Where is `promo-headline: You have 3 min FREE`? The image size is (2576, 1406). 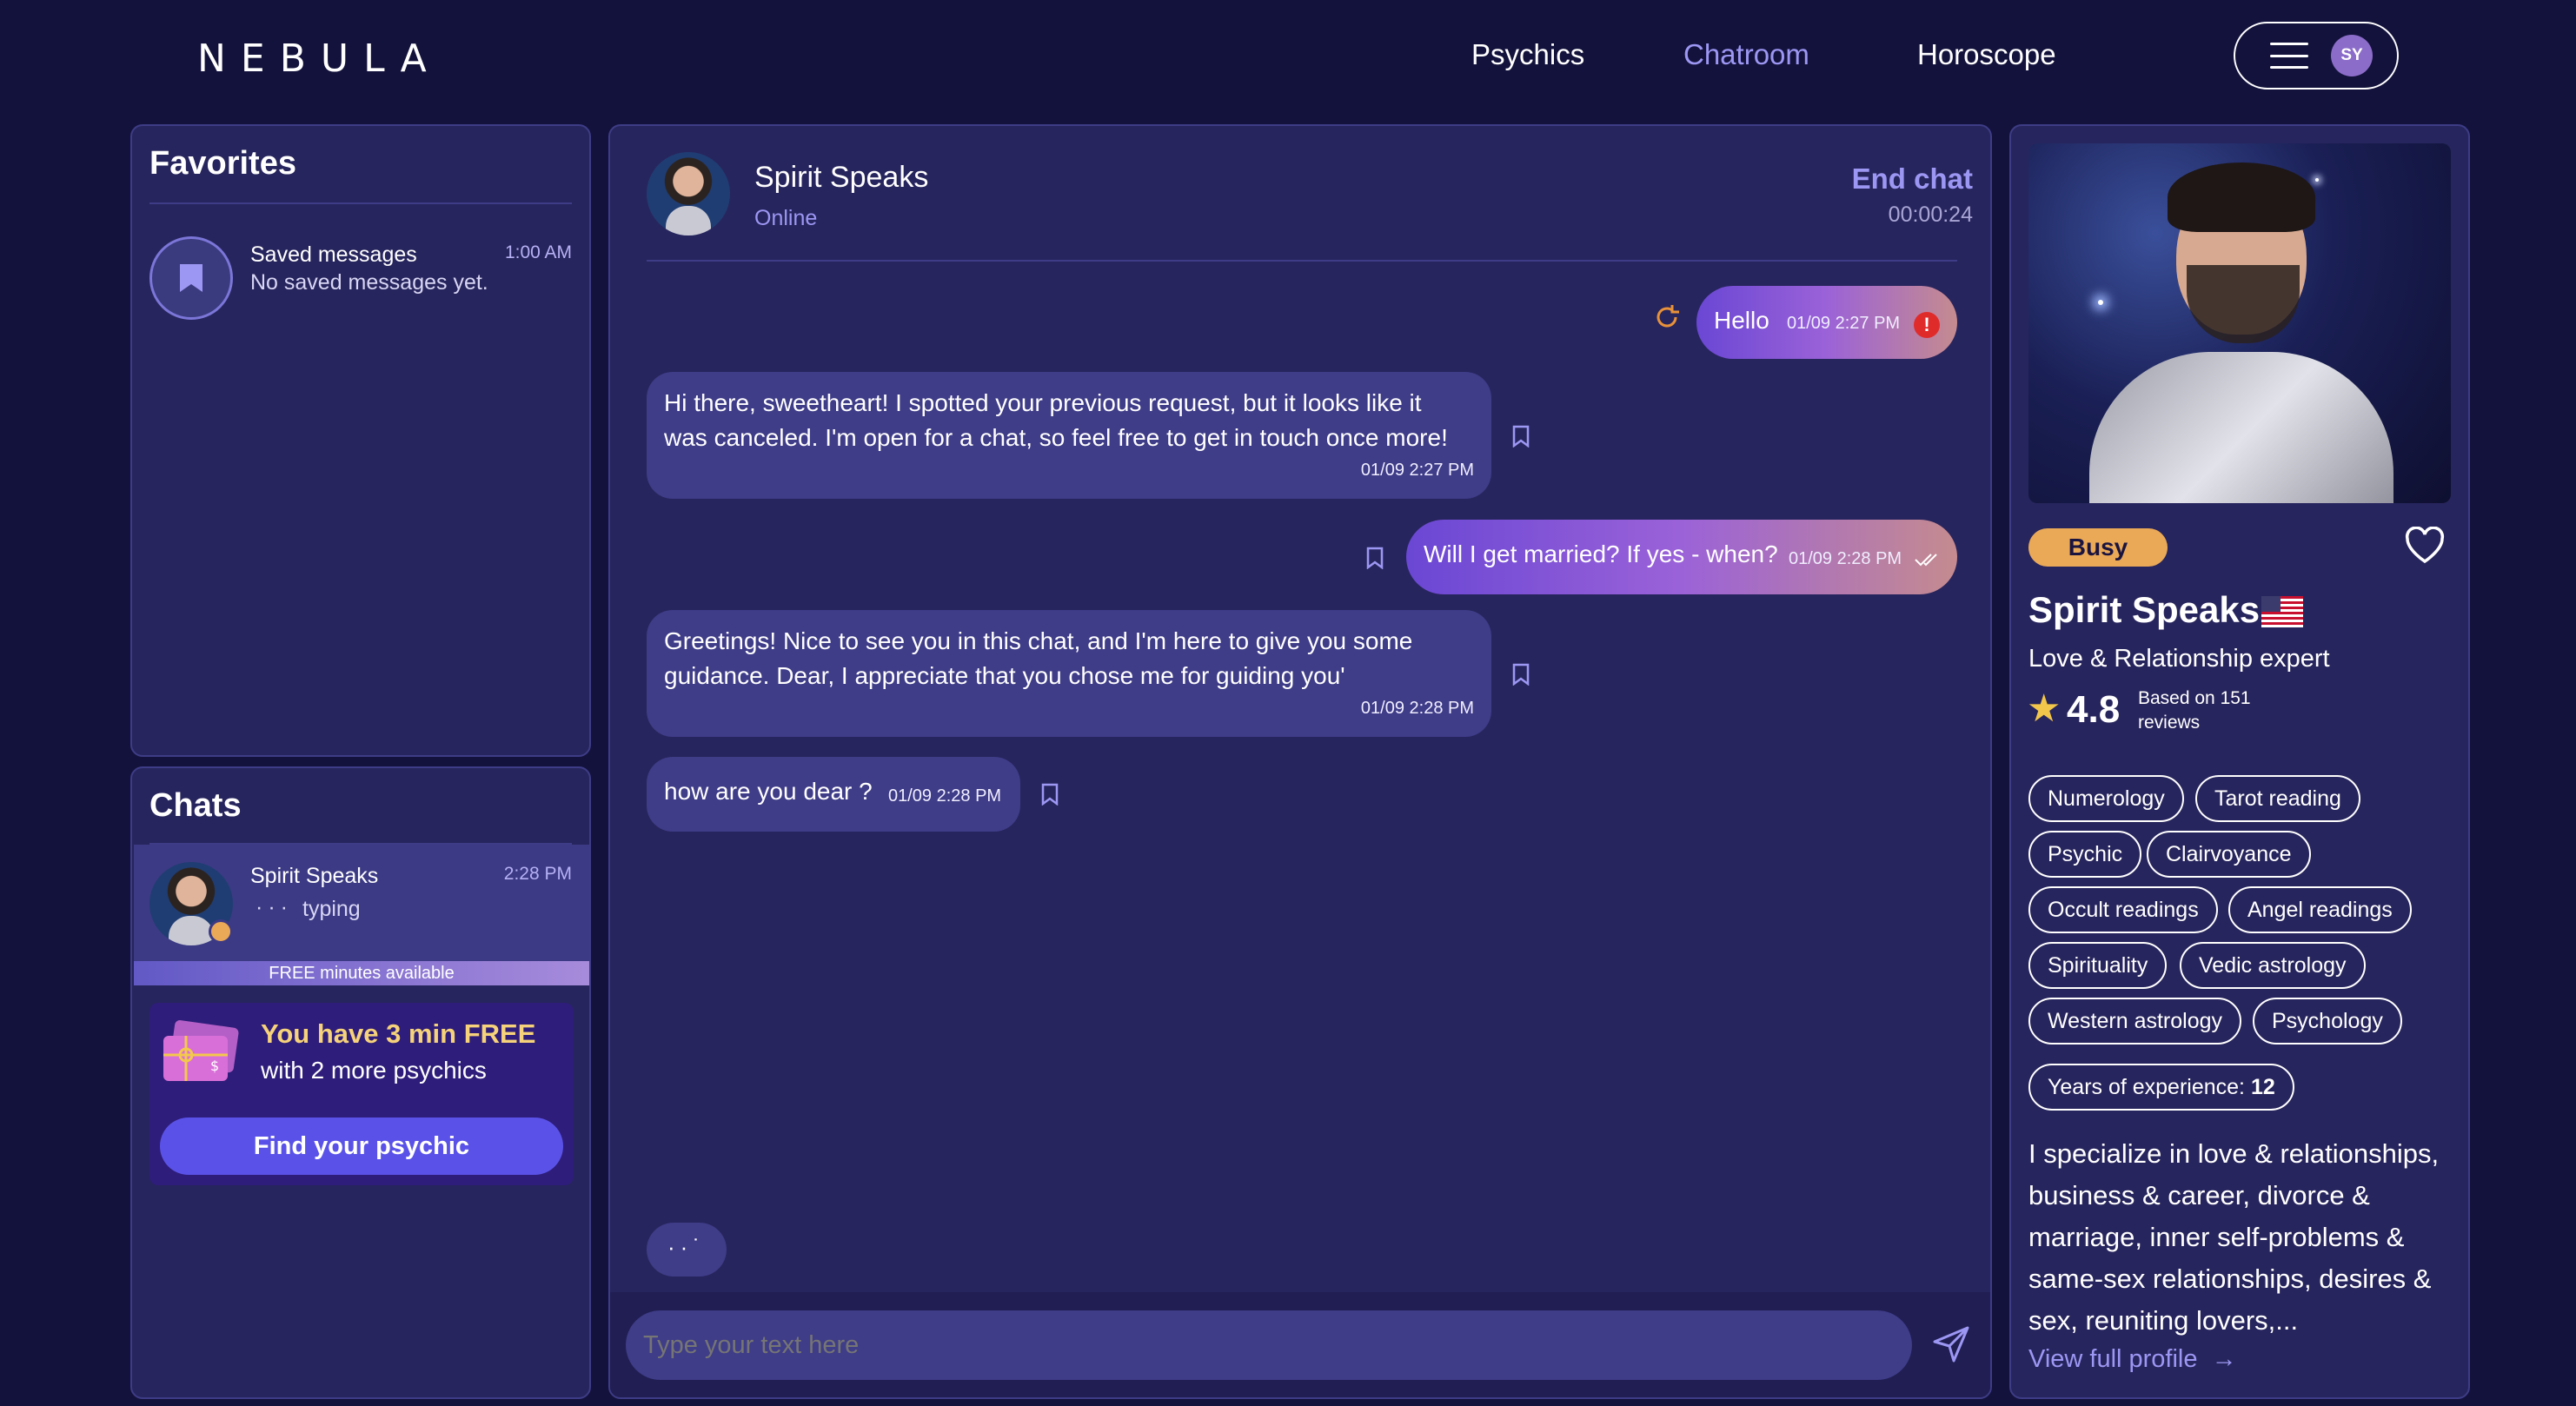 promo-headline: You have 3 min FREE is located at coordinates (398, 1034).